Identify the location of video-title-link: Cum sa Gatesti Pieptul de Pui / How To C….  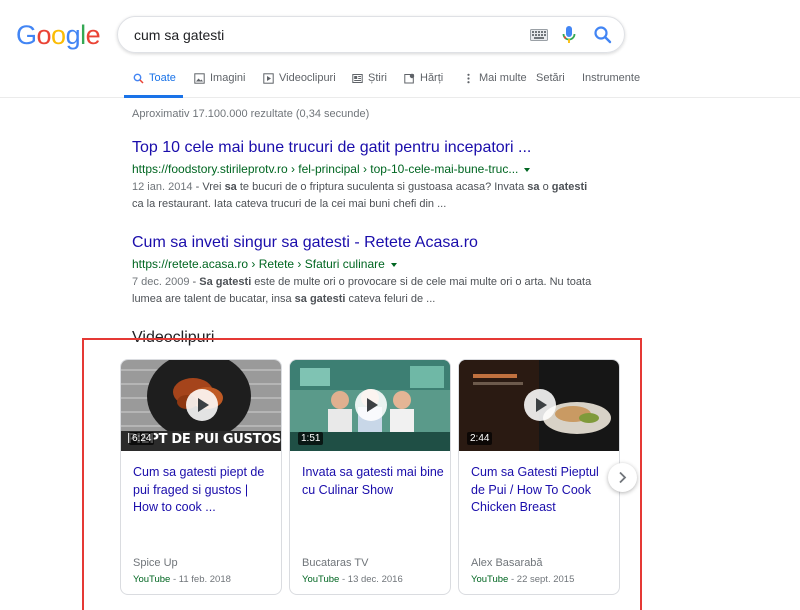
(542, 490).